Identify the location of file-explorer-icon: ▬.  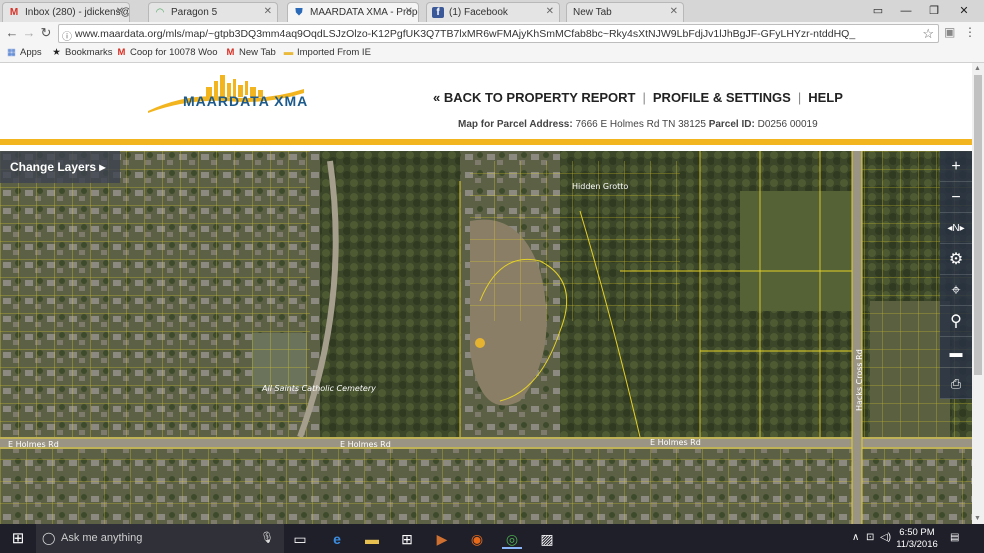
(372, 539).